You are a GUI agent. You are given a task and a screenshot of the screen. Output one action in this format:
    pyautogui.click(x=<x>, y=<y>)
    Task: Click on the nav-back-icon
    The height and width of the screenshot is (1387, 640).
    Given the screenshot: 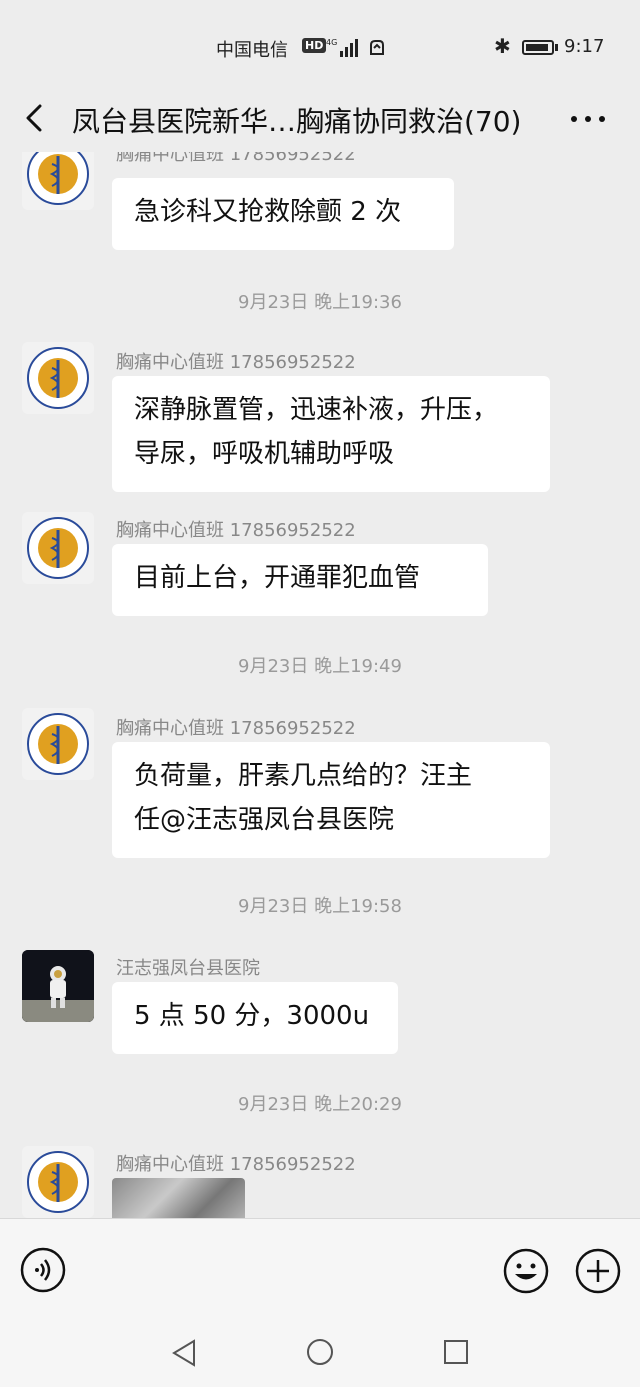 What is the action you would take?
    pyautogui.click(x=184, y=1353)
    